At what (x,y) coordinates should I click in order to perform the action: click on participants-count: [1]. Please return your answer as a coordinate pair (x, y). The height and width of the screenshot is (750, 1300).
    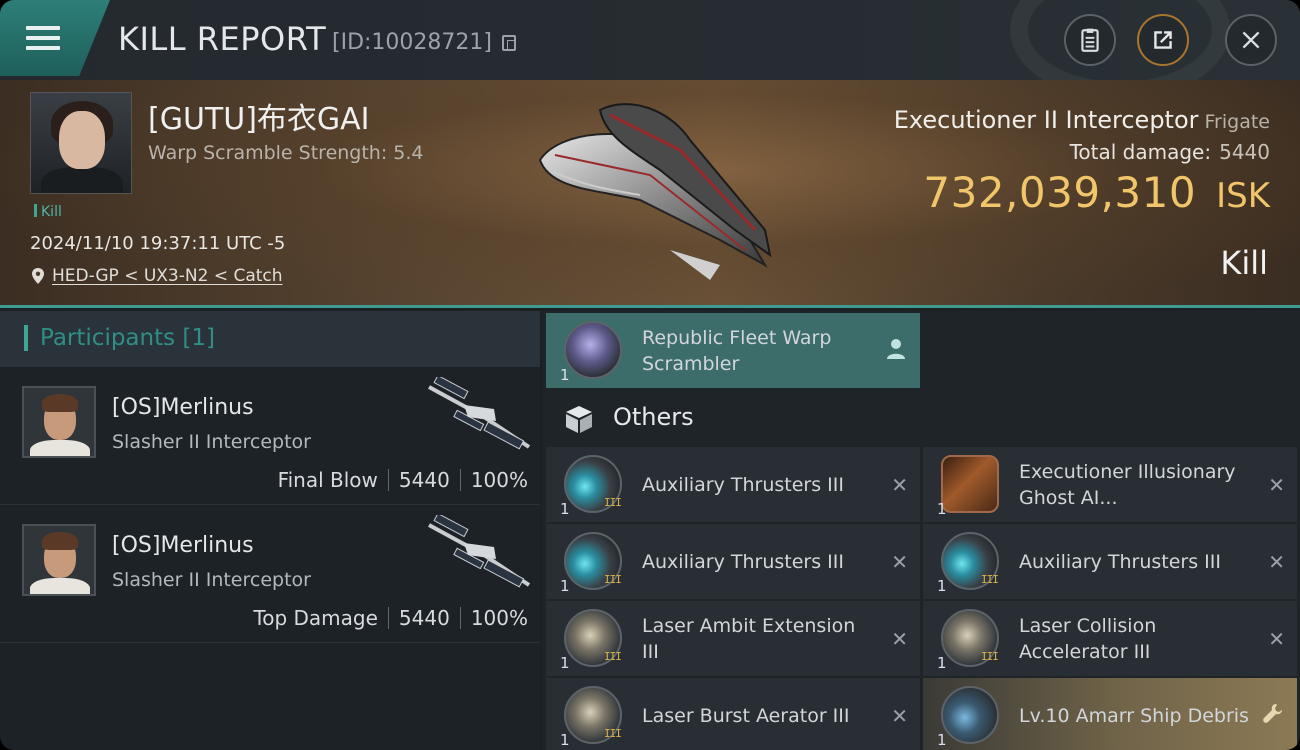
    Looking at the image, I should click on (199, 338).